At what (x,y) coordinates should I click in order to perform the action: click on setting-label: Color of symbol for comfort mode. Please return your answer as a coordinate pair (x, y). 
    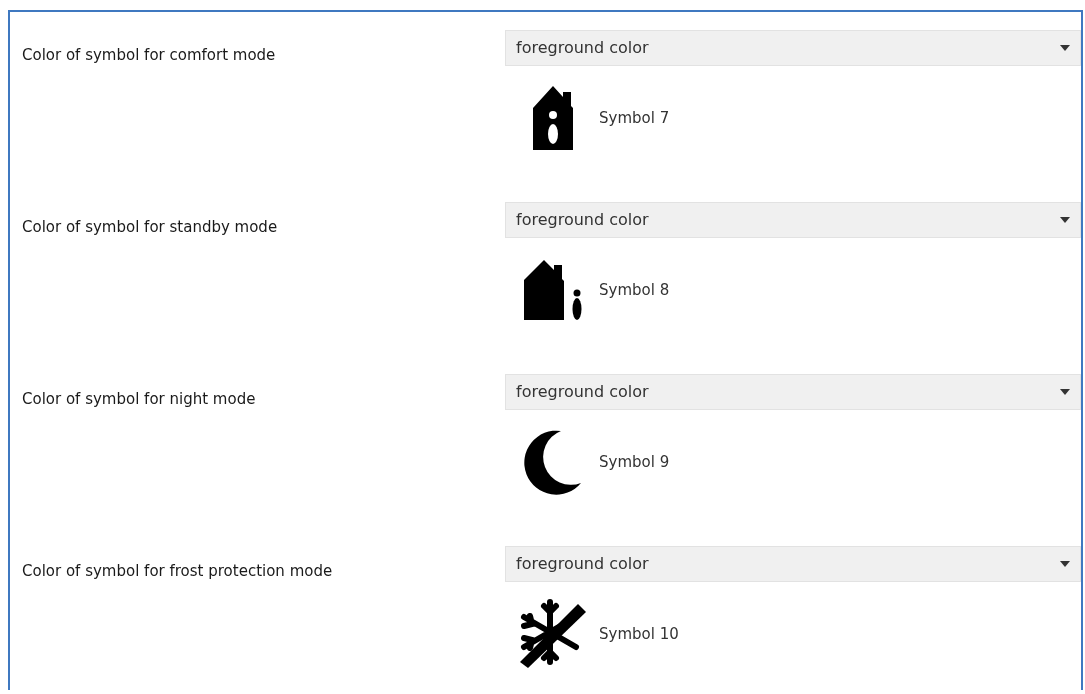
    Looking at the image, I should click on (149, 55).